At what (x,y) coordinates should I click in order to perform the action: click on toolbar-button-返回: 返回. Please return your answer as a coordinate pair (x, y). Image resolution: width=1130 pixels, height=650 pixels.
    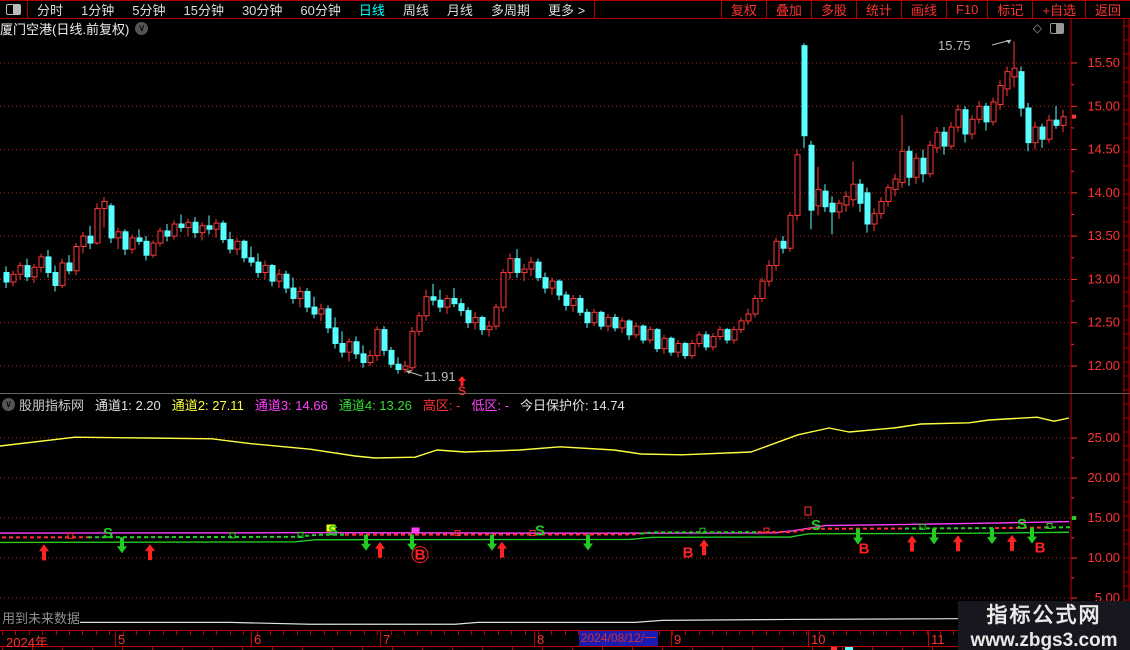
    Looking at the image, I should click on (1107, 9).